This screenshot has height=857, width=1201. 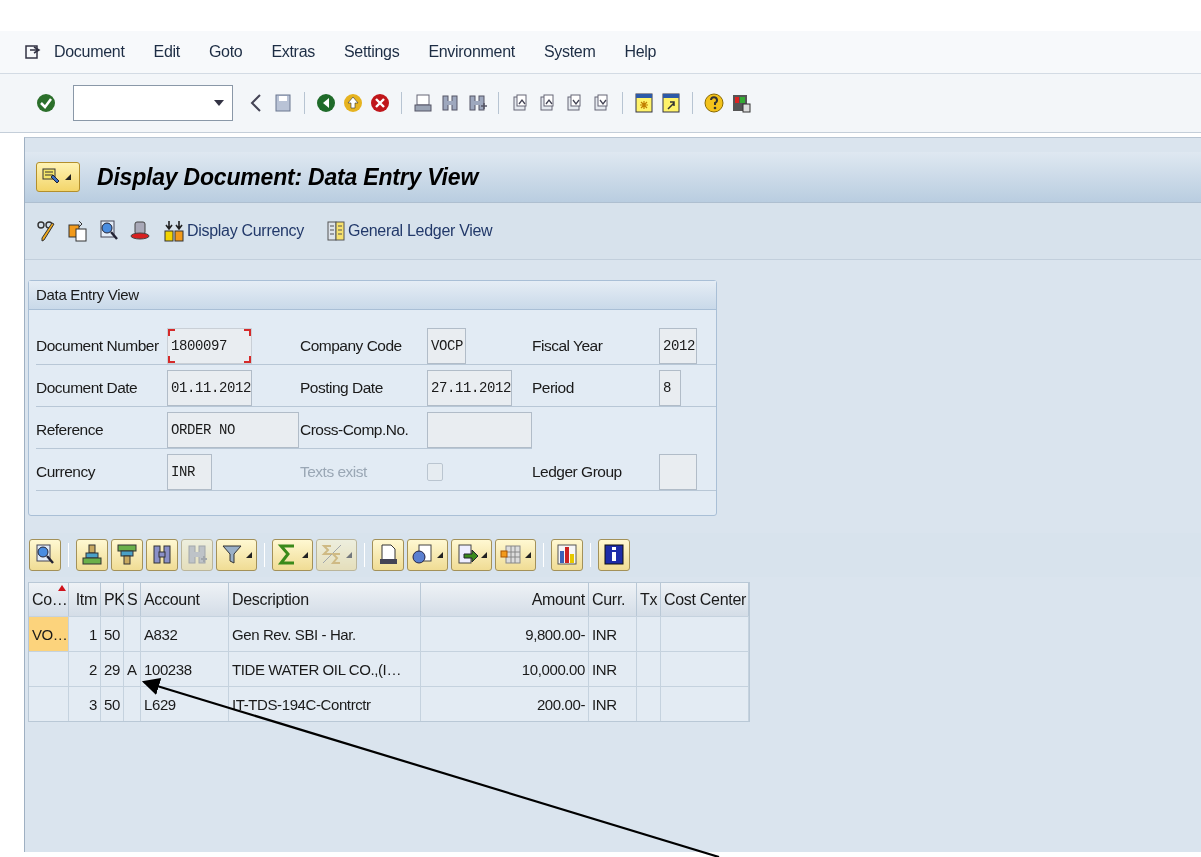 I want to click on table-cell: L629, so click(x=185, y=703).